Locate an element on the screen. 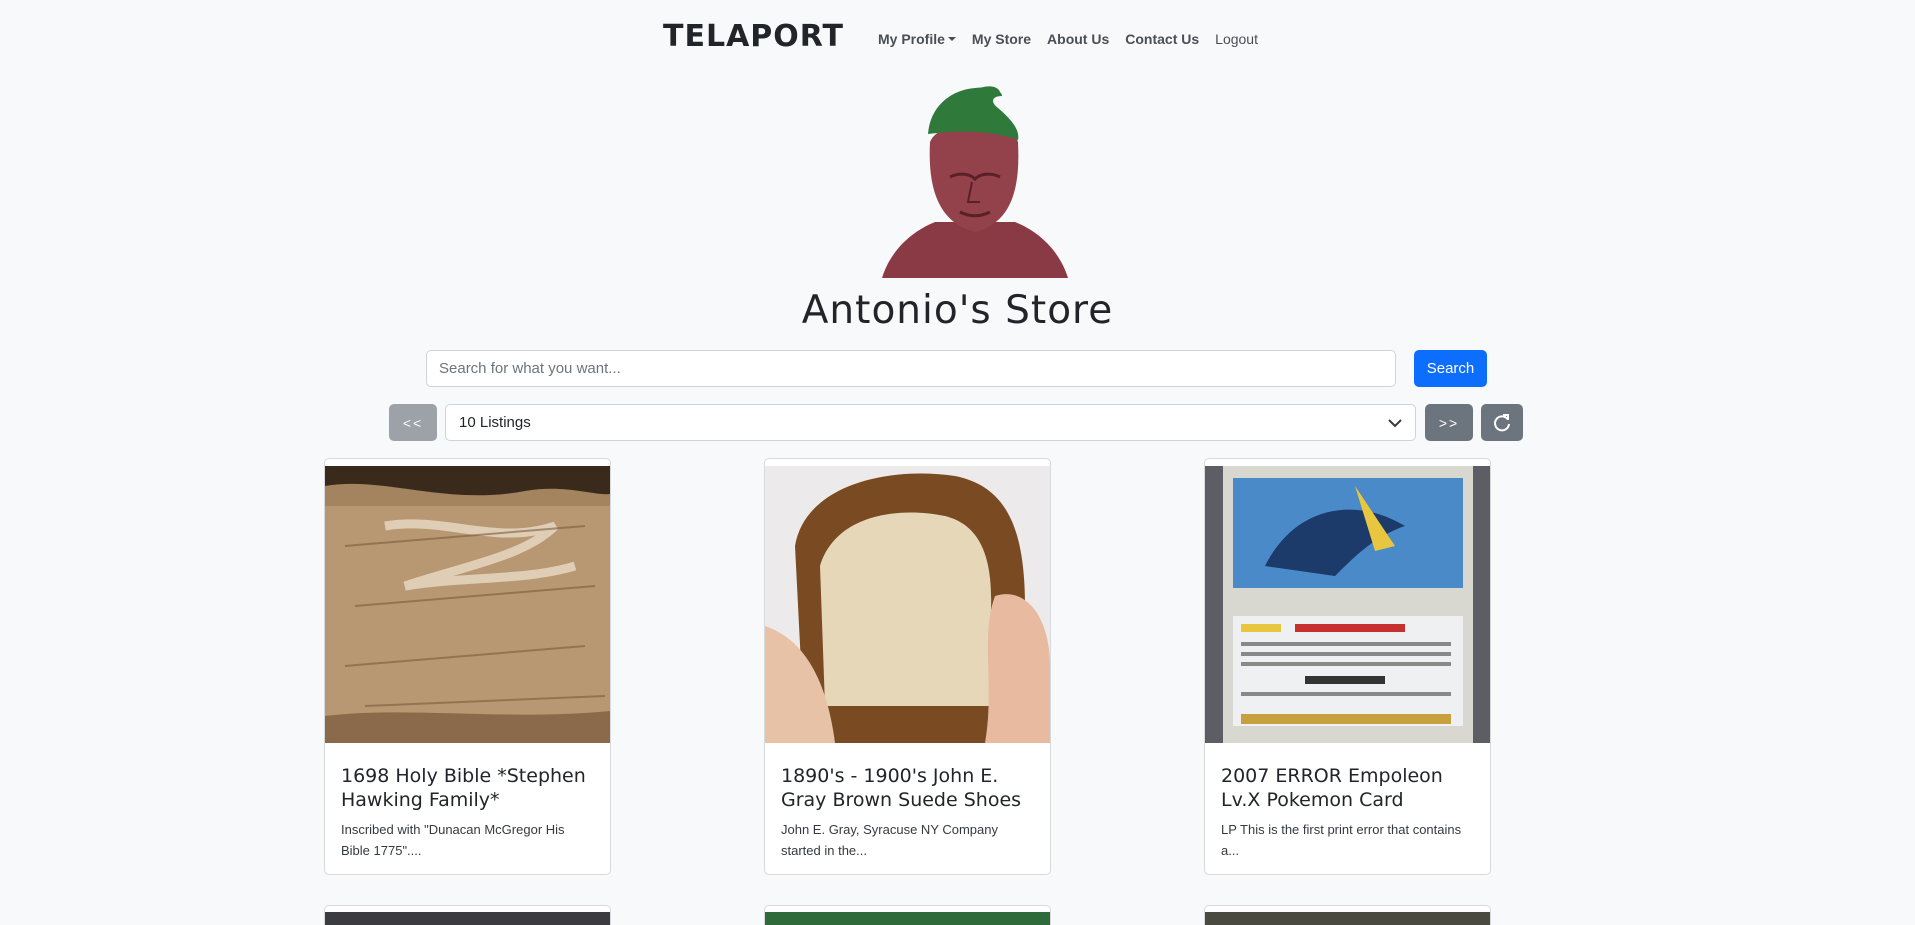 The image size is (1915, 925). nav-contact-us: Contact Us is located at coordinates (1162, 39).